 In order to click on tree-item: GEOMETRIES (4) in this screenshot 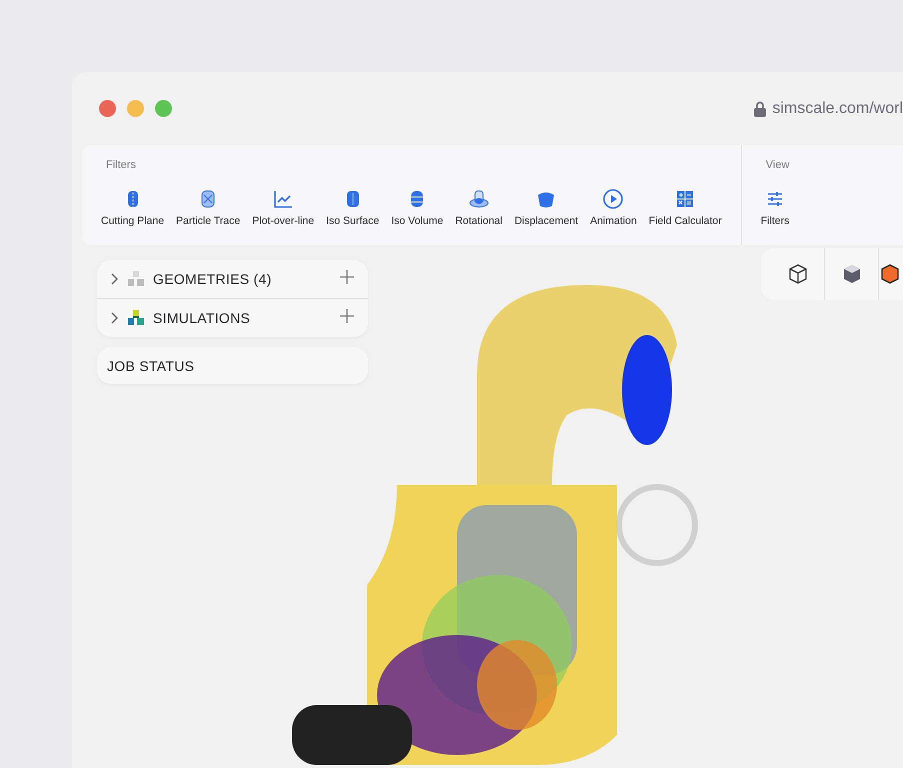, I will do `click(232, 279)`.